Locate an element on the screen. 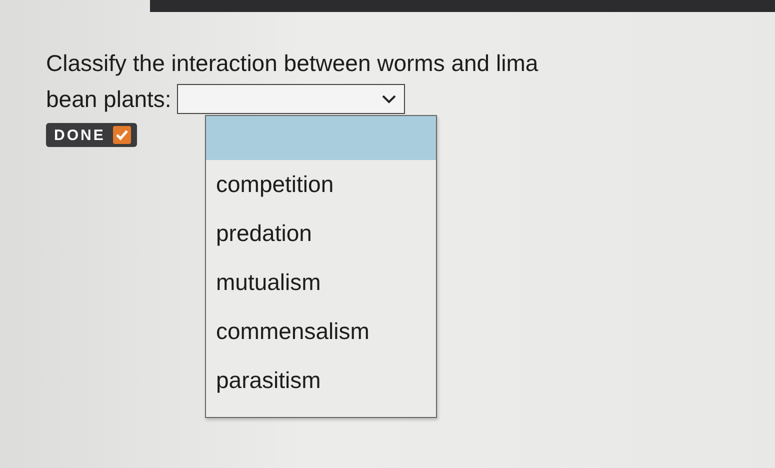 This screenshot has height=468, width=775. done-button: DONE is located at coordinates (92, 135).